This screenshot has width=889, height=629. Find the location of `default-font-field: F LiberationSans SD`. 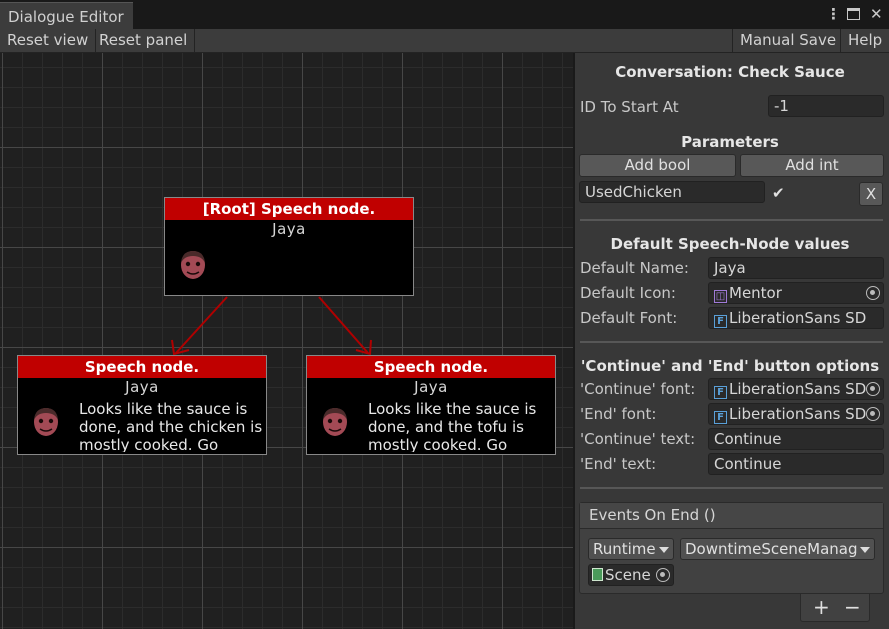

default-font-field: F LiberationSans SD is located at coordinates (796, 318).